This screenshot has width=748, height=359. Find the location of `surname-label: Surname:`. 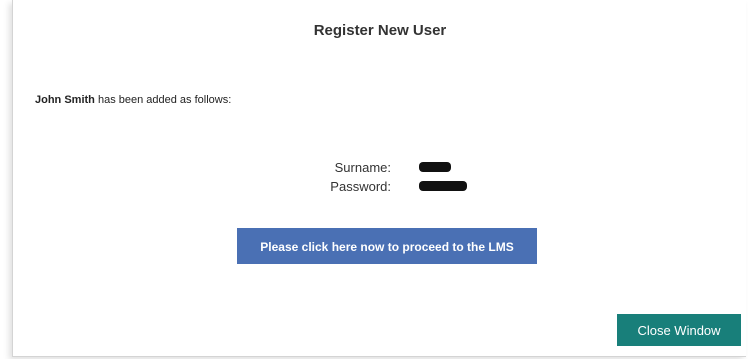

surname-label: Surname: is located at coordinates (362, 167).